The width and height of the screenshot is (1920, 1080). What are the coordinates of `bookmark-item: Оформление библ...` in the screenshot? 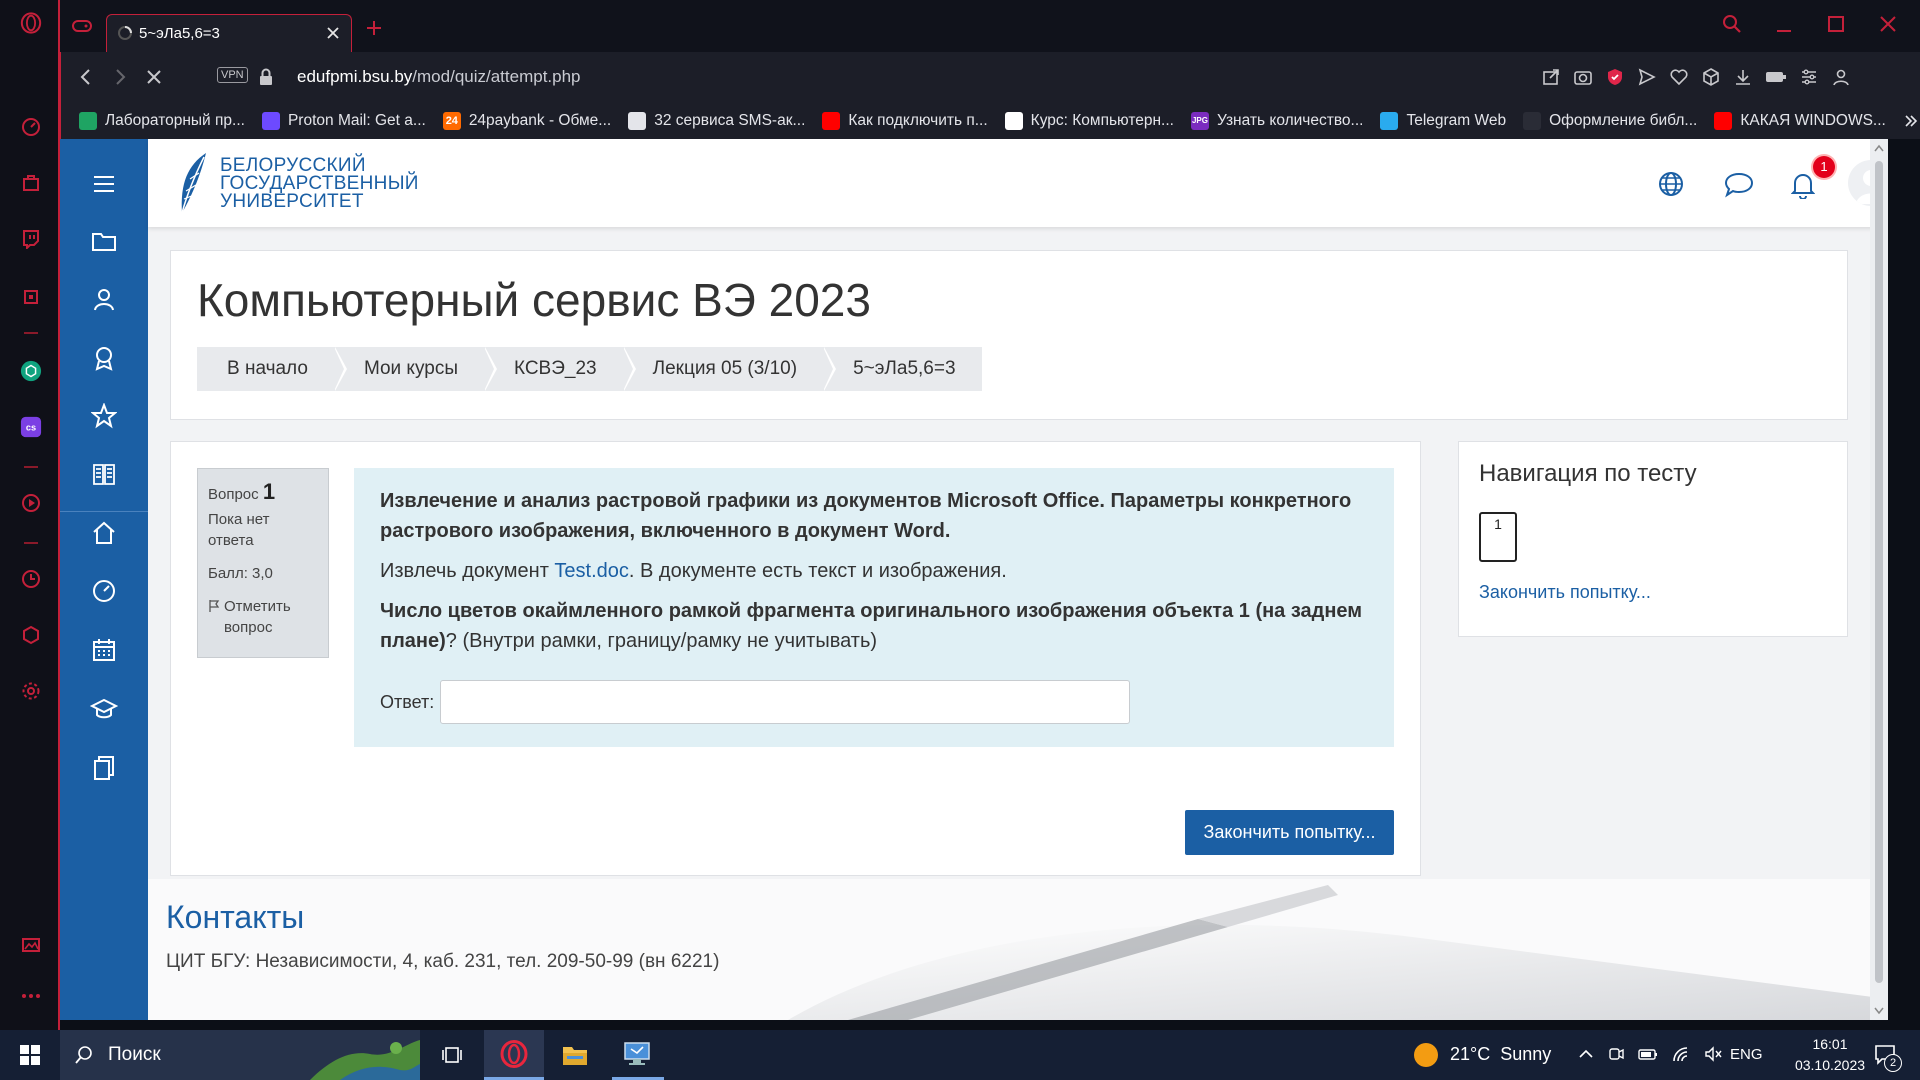 It's located at (1610, 120).